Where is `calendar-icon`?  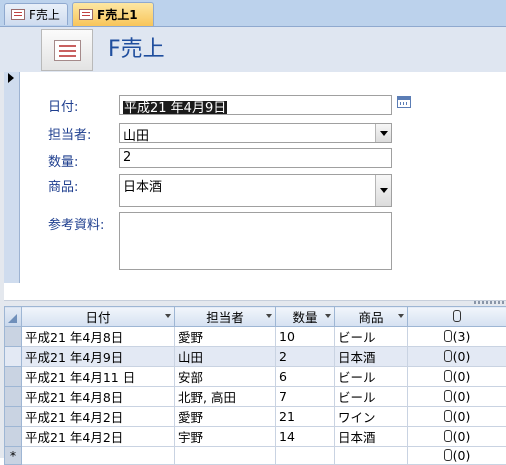 calendar-icon is located at coordinates (404, 102).